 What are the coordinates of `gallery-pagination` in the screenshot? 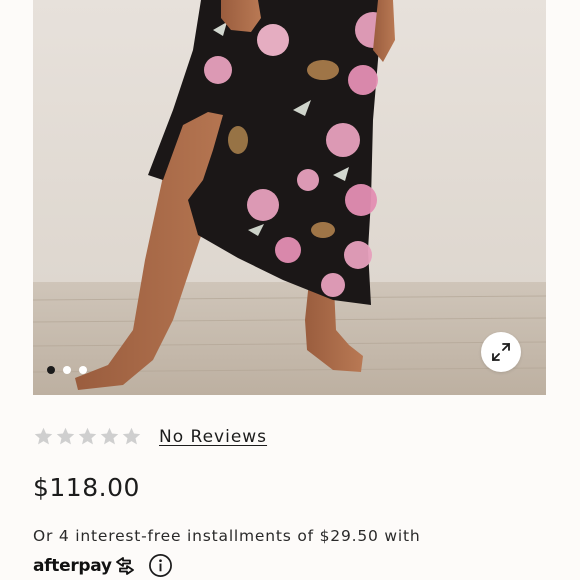 It's located at (67, 370).